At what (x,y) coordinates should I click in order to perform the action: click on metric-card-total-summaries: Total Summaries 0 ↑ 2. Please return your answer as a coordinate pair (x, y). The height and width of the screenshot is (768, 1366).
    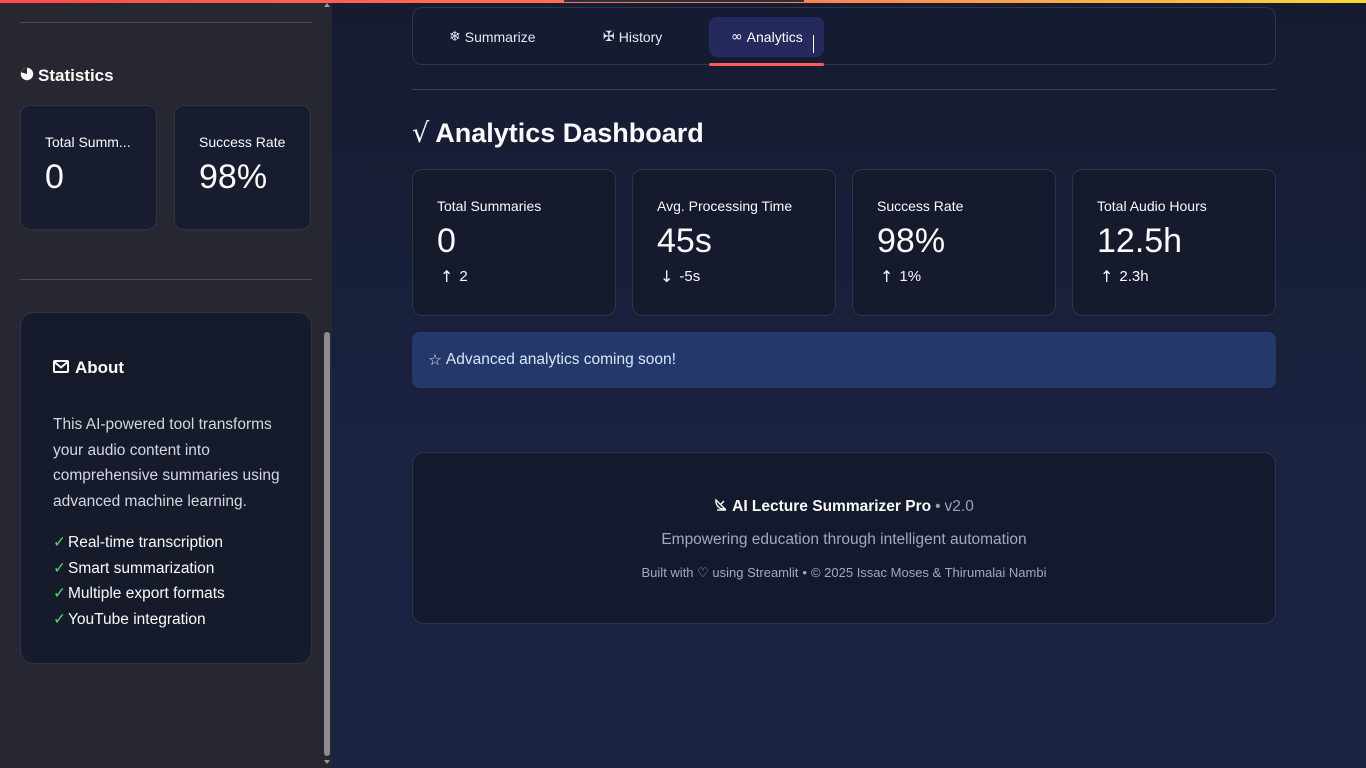
    Looking at the image, I should click on (514, 242).